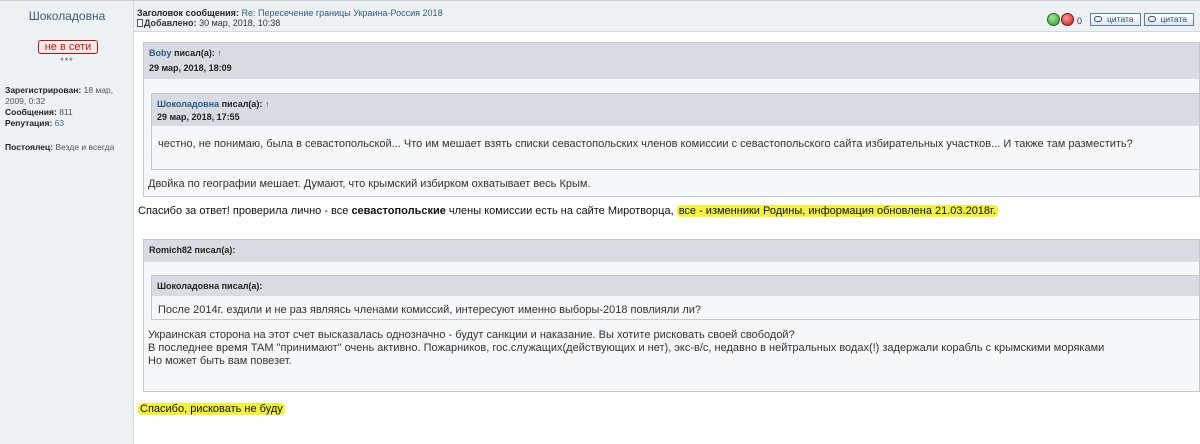  Describe the element at coordinates (671, 61) in the screenshot. I see `quote-header-1: Boby писал(а): ↑ 29 мар, 2018, 18:09` at that location.